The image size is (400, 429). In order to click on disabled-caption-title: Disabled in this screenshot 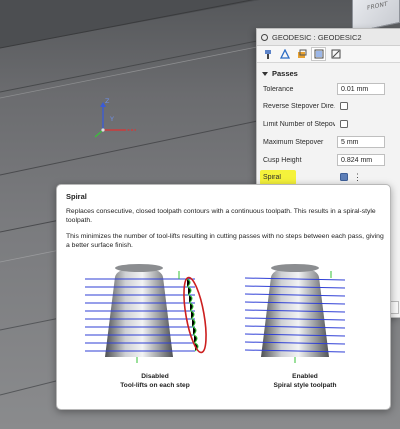, I will do `click(155, 376)`.